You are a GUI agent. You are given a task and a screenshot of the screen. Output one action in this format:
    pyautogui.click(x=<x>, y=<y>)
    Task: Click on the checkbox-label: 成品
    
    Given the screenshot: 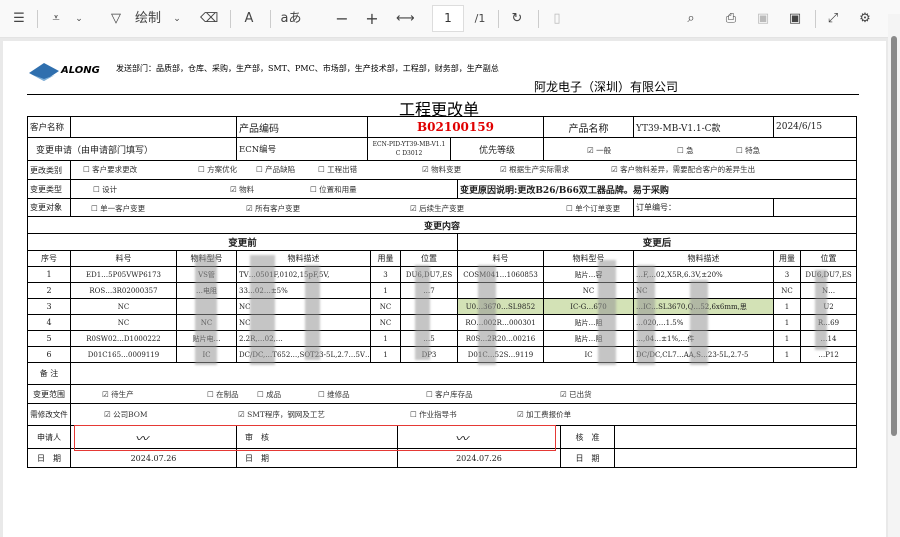 What is the action you would take?
    pyautogui.click(x=274, y=394)
    